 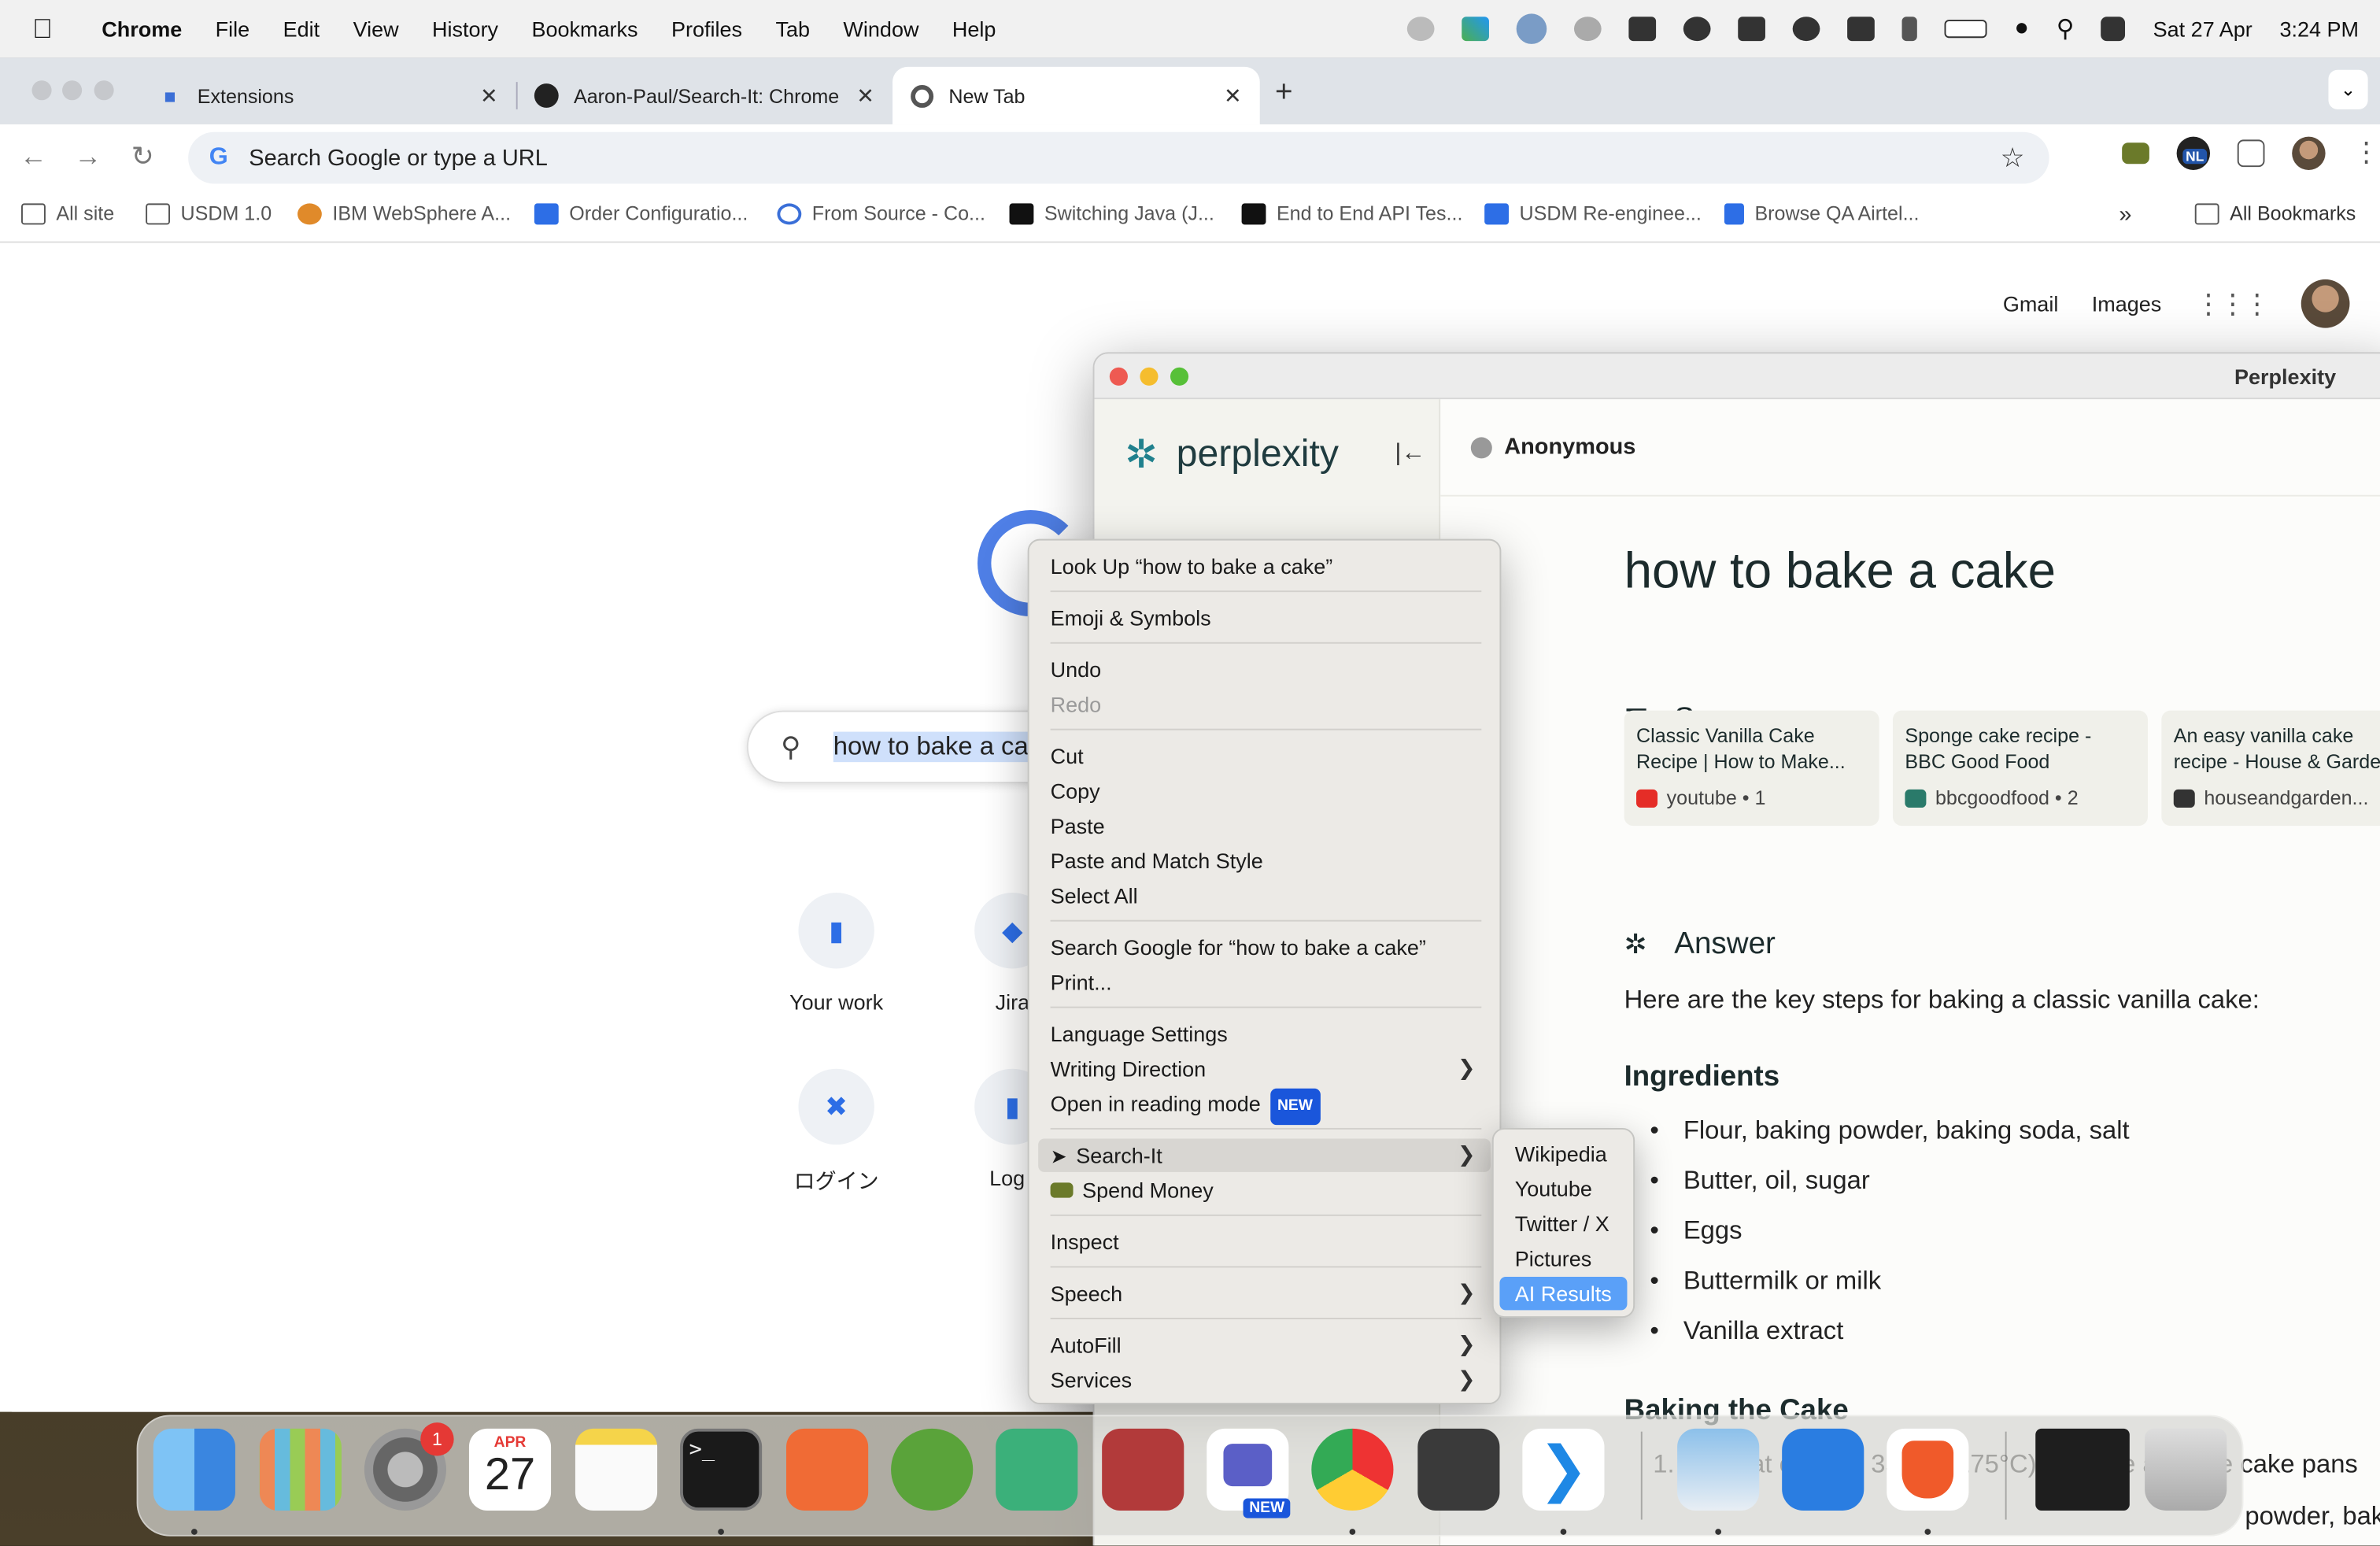 What do you see at coordinates (932, 1470) in the screenshot?
I see `spring-tools-icon` at bounding box center [932, 1470].